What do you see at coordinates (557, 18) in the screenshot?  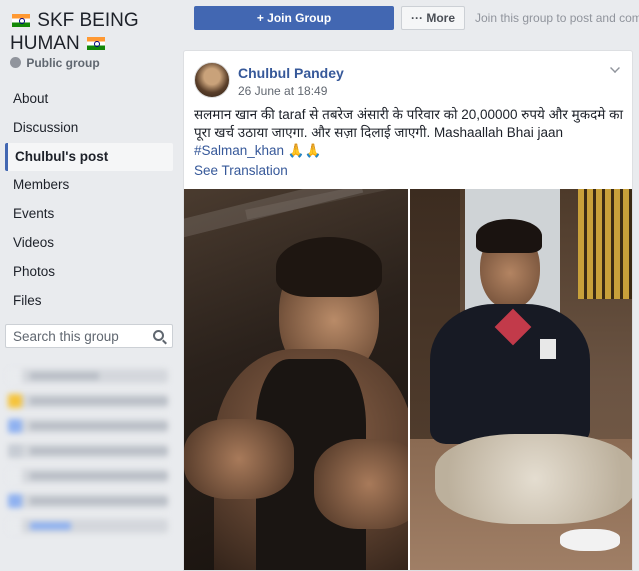 I see `join-hint: Join this group to post and comment` at bounding box center [557, 18].